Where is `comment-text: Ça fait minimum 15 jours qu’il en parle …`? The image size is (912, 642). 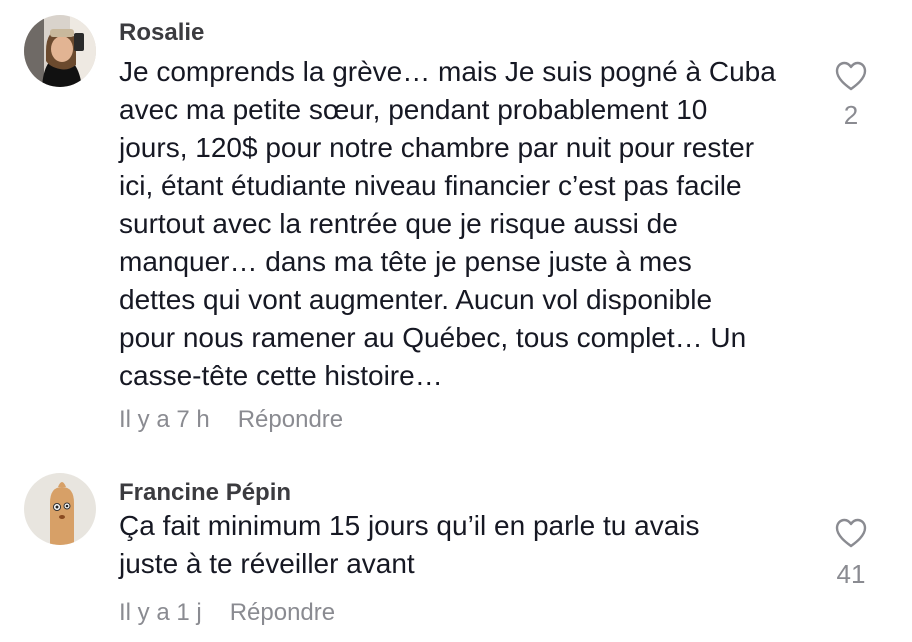 comment-text: Ça fait minimum 15 jours qu’il en parle … is located at coordinates (409, 544).